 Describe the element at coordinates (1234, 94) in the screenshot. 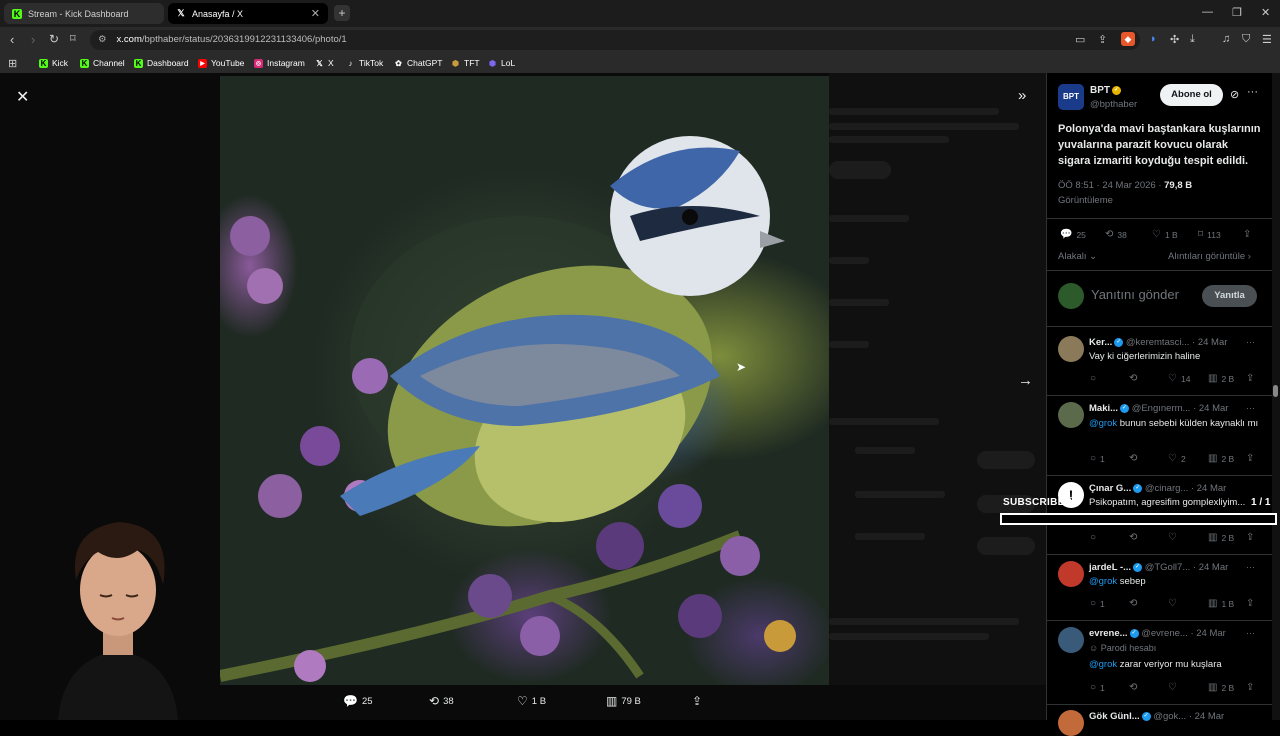

I see `grok-icon: ⊘` at that location.